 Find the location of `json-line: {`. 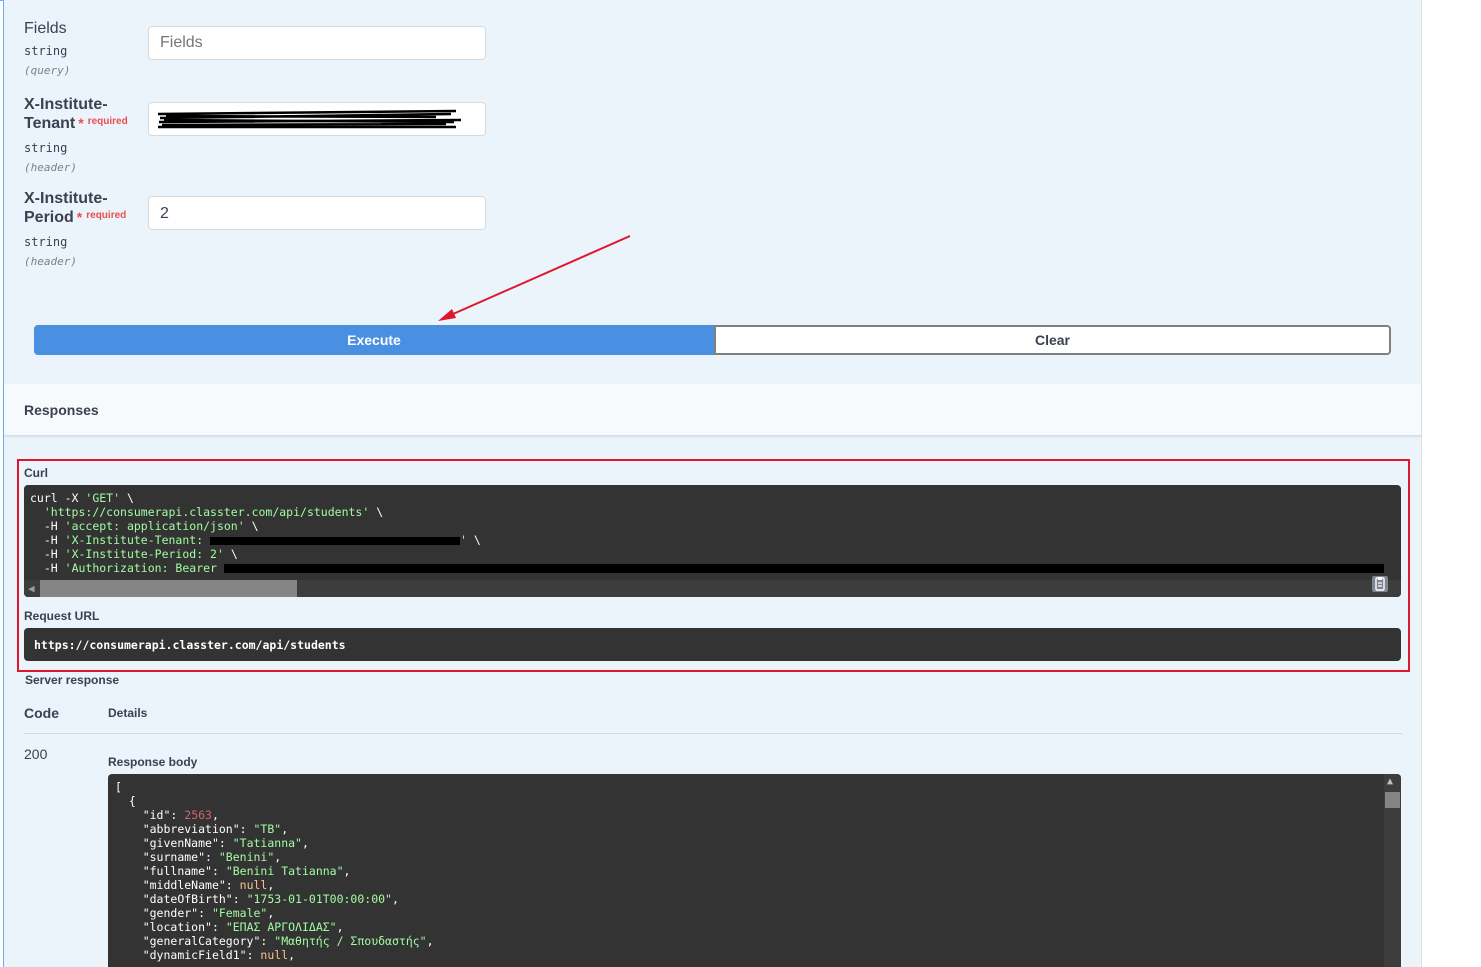

json-line: { is located at coordinates (754, 801).